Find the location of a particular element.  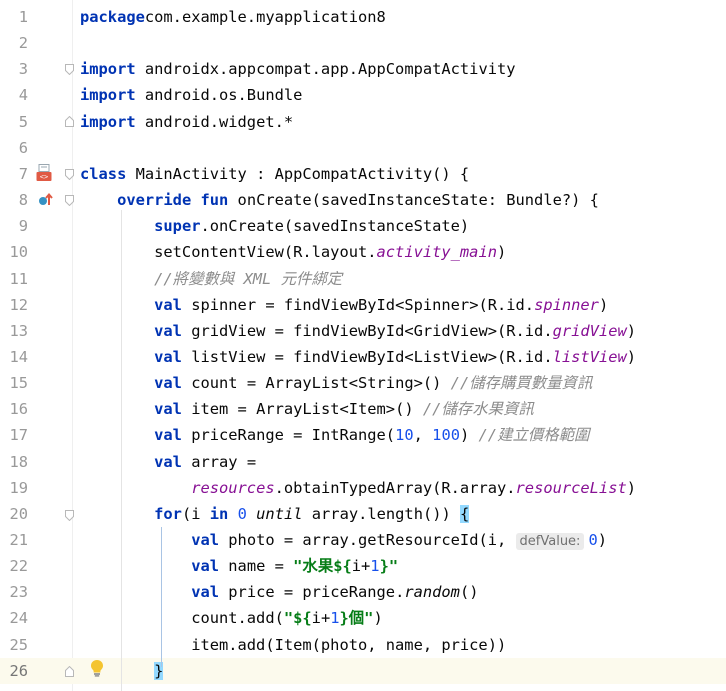

line-number: 26 is located at coordinates (14, 671).